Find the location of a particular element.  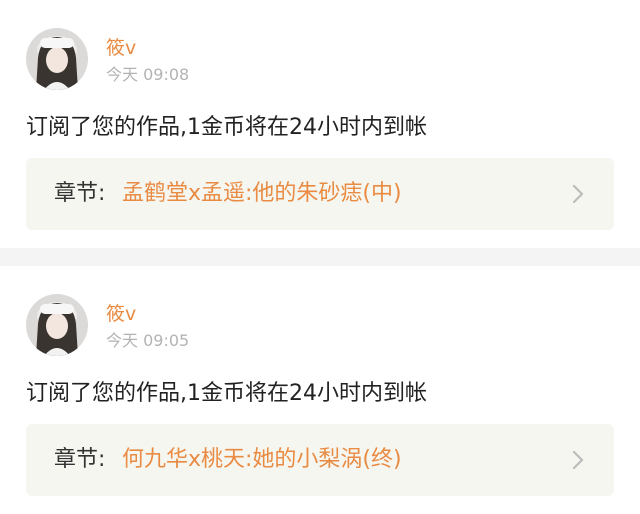

timestamp: 今天 09:08 is located at coordinates (148, 74).